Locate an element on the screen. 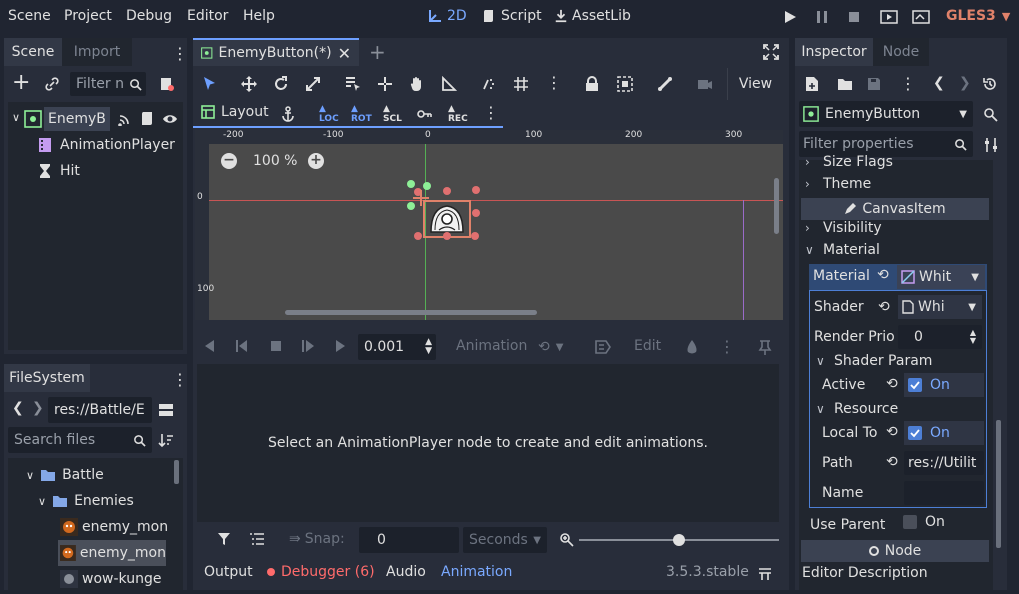  autoplay-icon is located at coordinates (603, 347).